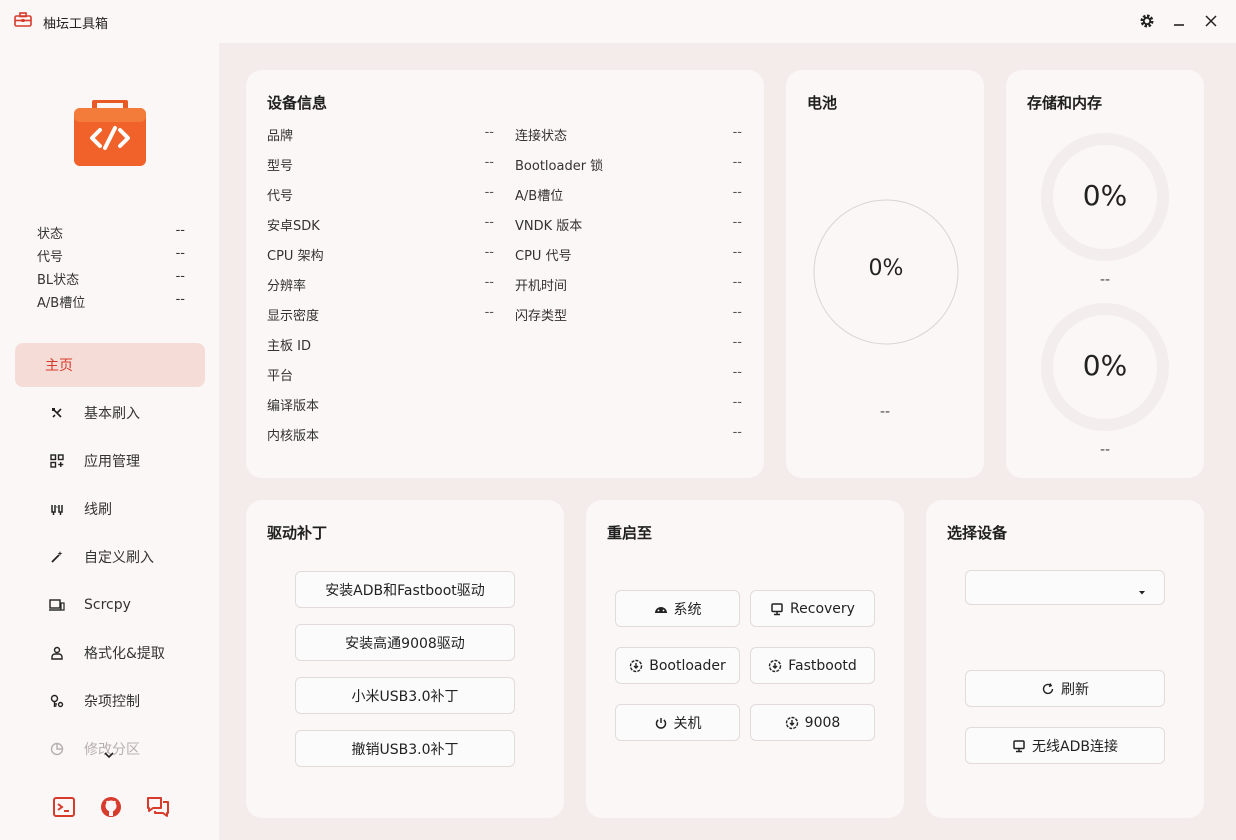 The image size is (1236, 840). What do you see at coordinates (504, 378) in the screenshot?
I see `info-row: 平台 --` at bounding box center [504, 378].